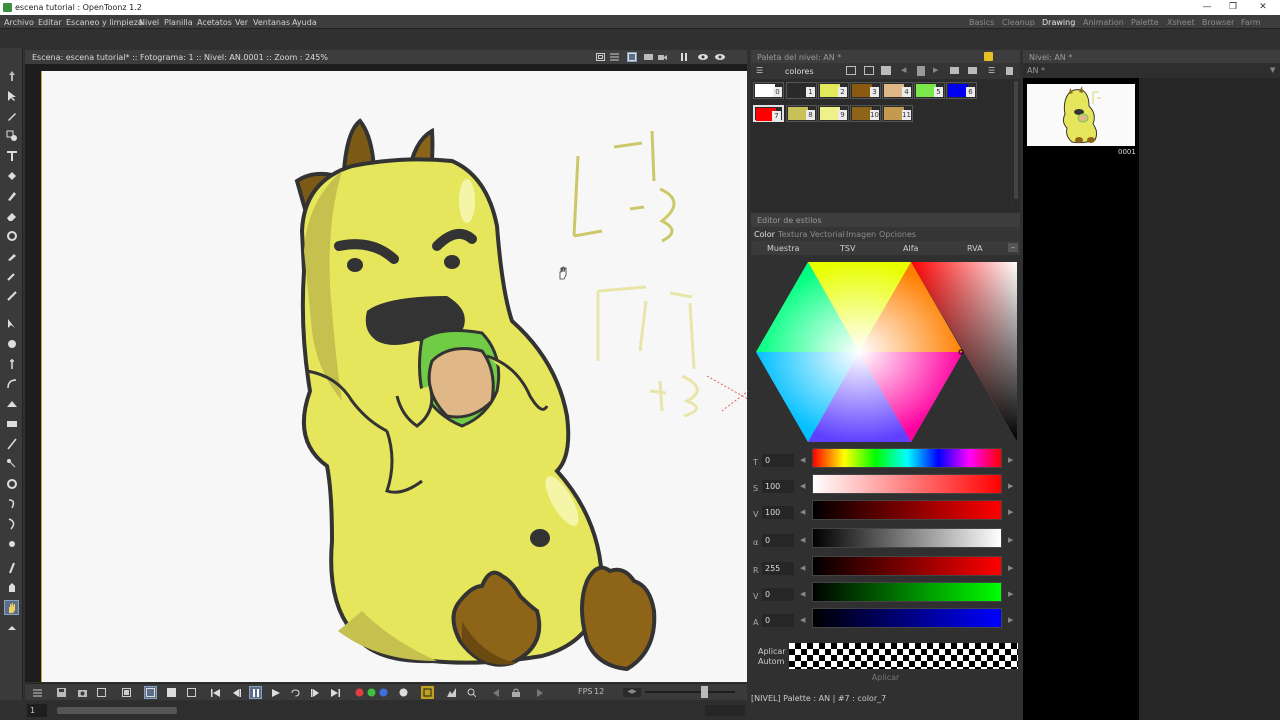  What do you see at coordinates (1103, 22) in the screenshot?
I see `room-animation: Animation` at bounding box center [1103, 22].